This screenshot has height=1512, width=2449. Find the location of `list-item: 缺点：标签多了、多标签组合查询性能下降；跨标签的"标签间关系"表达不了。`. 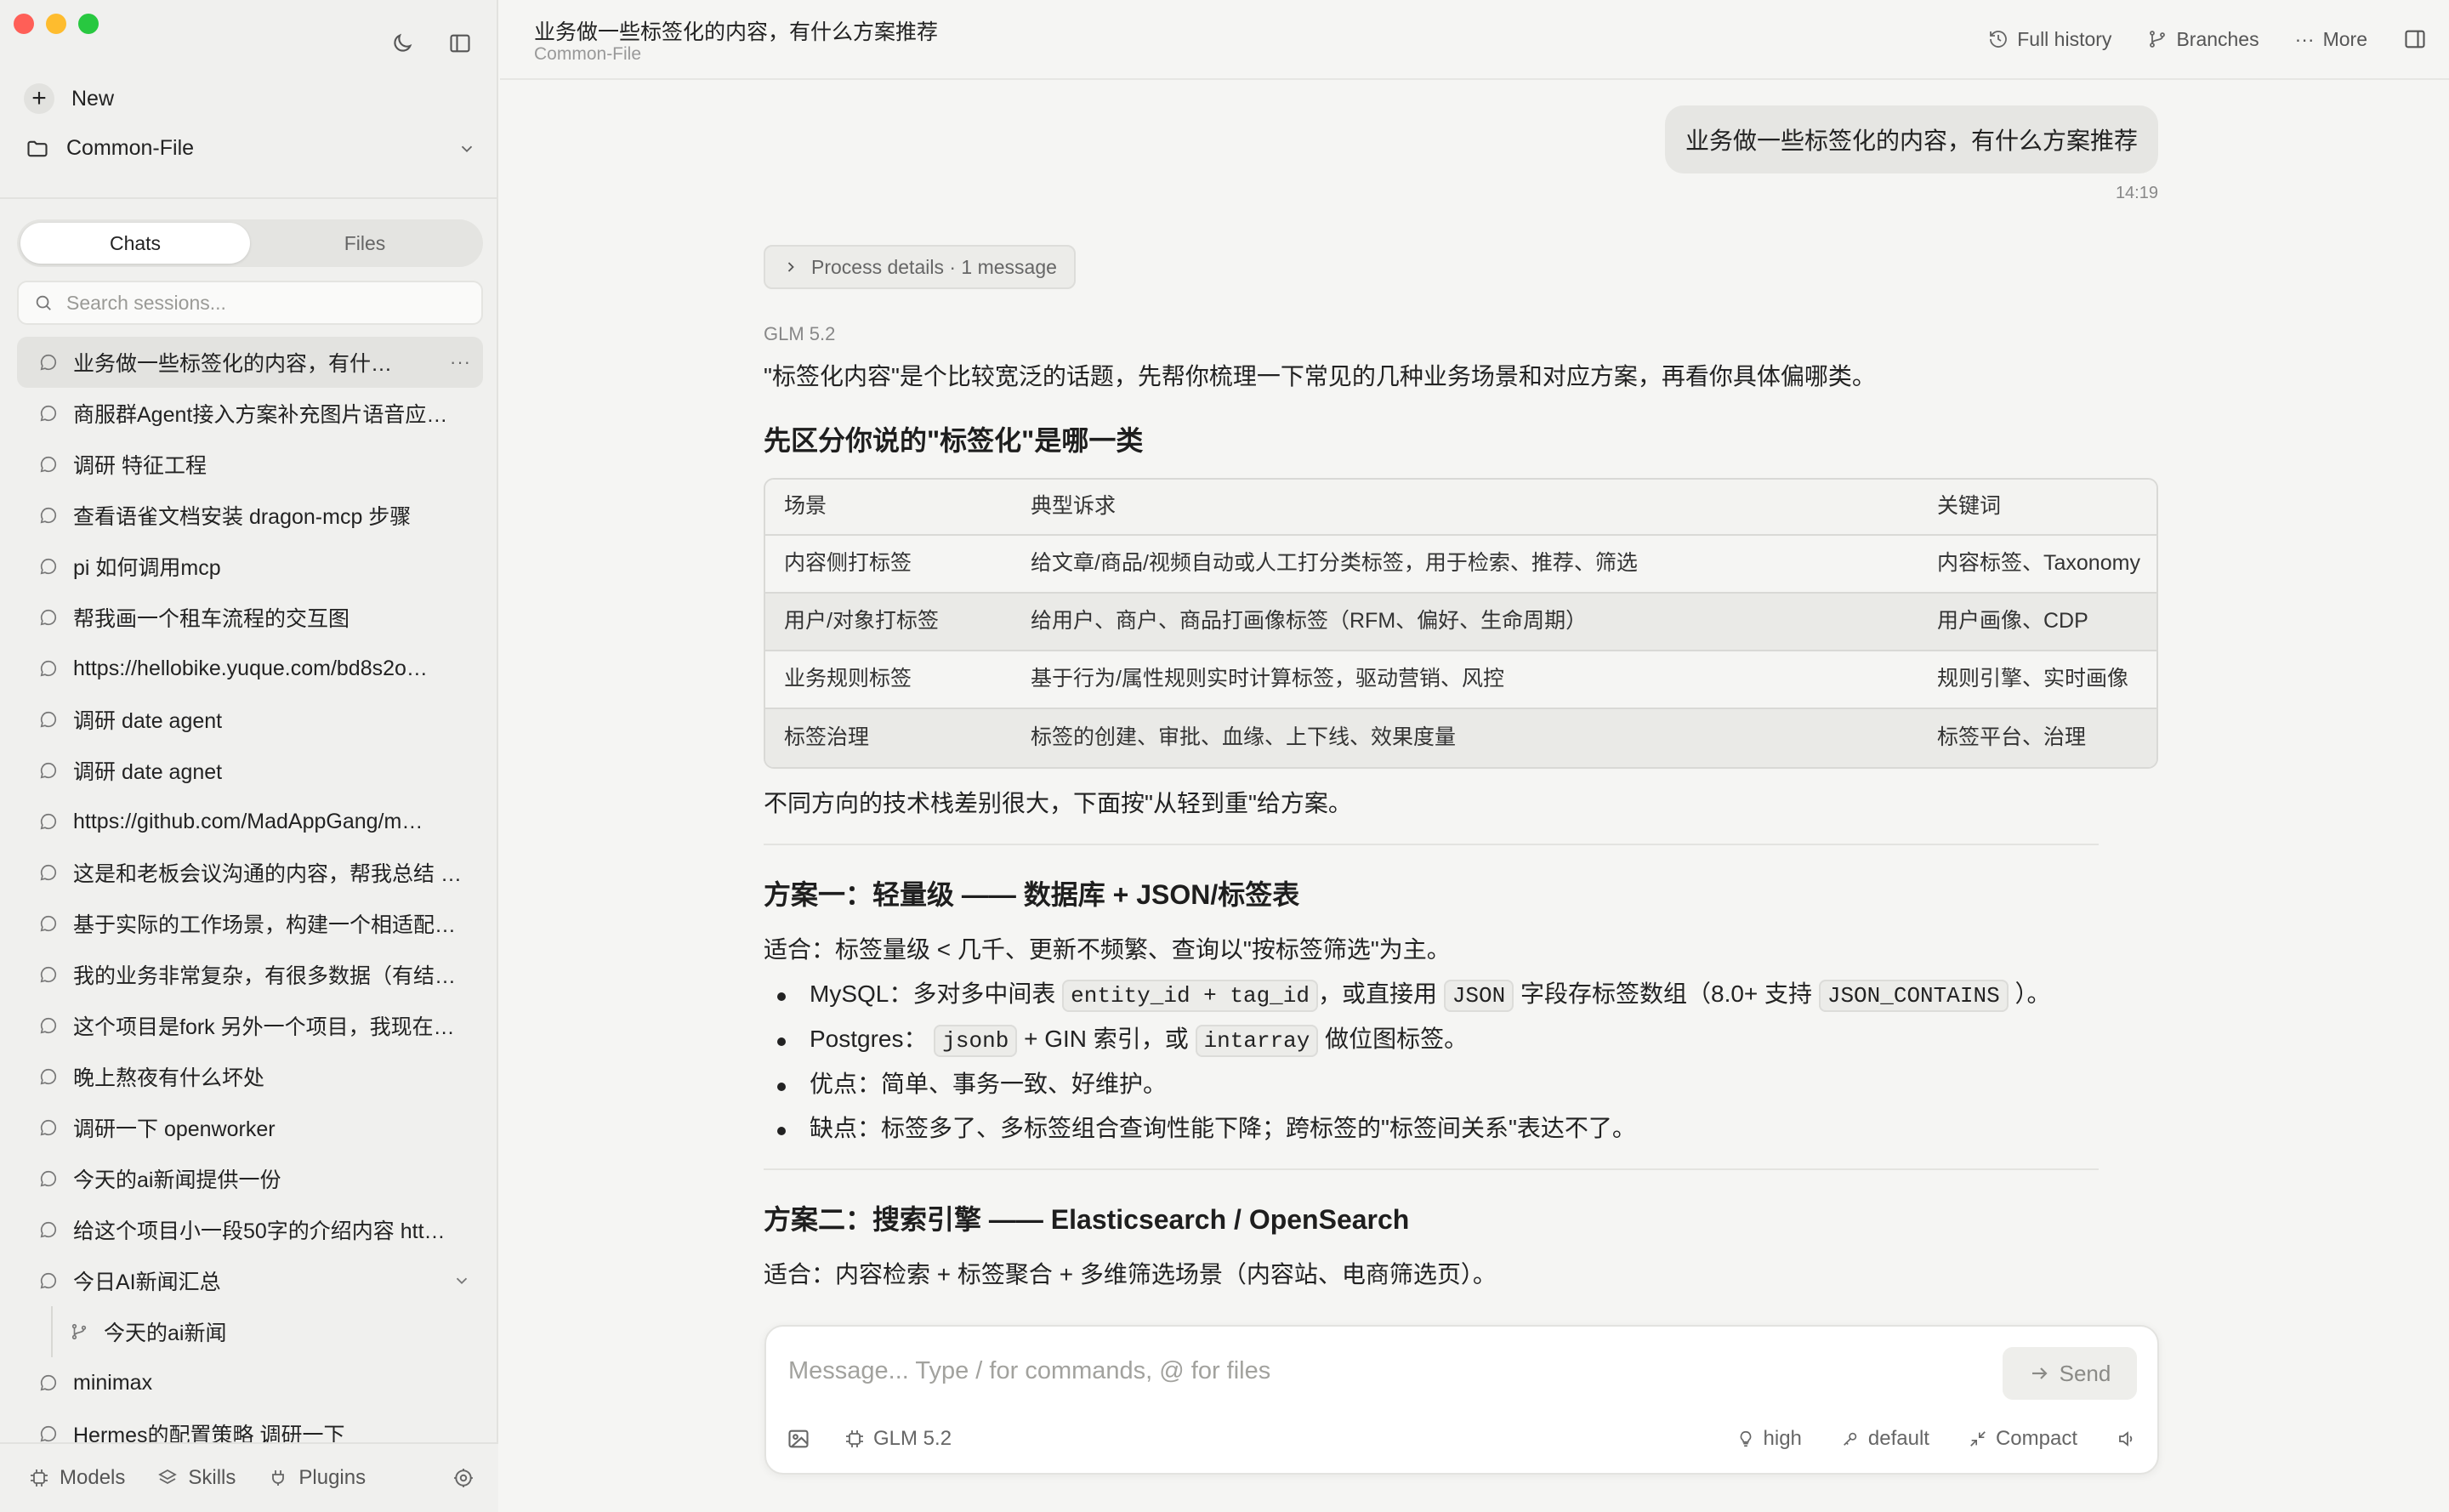

list-item: 缺点：标签多了、多标签组合查询性能下降；跨标签的"标签间关系"表达不了。 is located at coordinates (1461, 1128).